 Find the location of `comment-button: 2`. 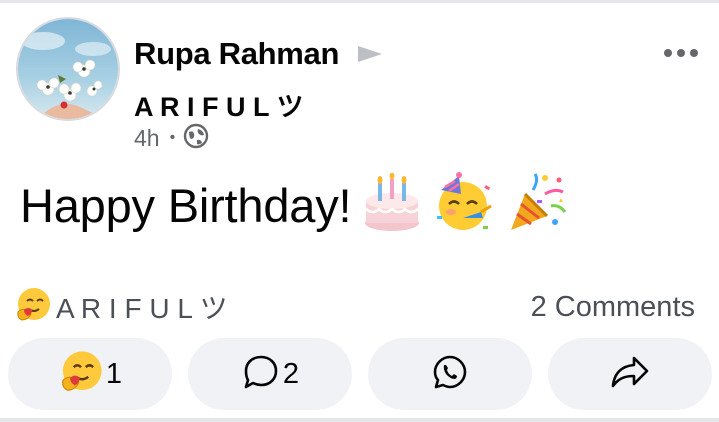

comment-button: 2 is located at coordinates (270, 374).